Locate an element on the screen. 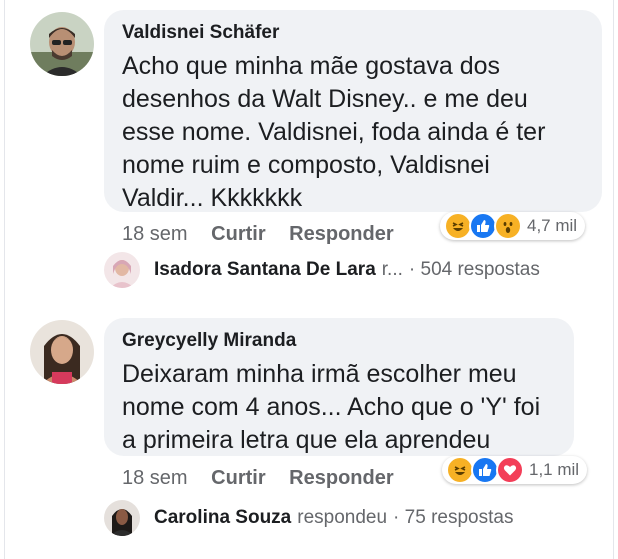 The height and width of the screenshot is (559, 618). comment-text-line: nome com 4 anos... Acho que o 'Y' foi is located at coordinates (331, 407).